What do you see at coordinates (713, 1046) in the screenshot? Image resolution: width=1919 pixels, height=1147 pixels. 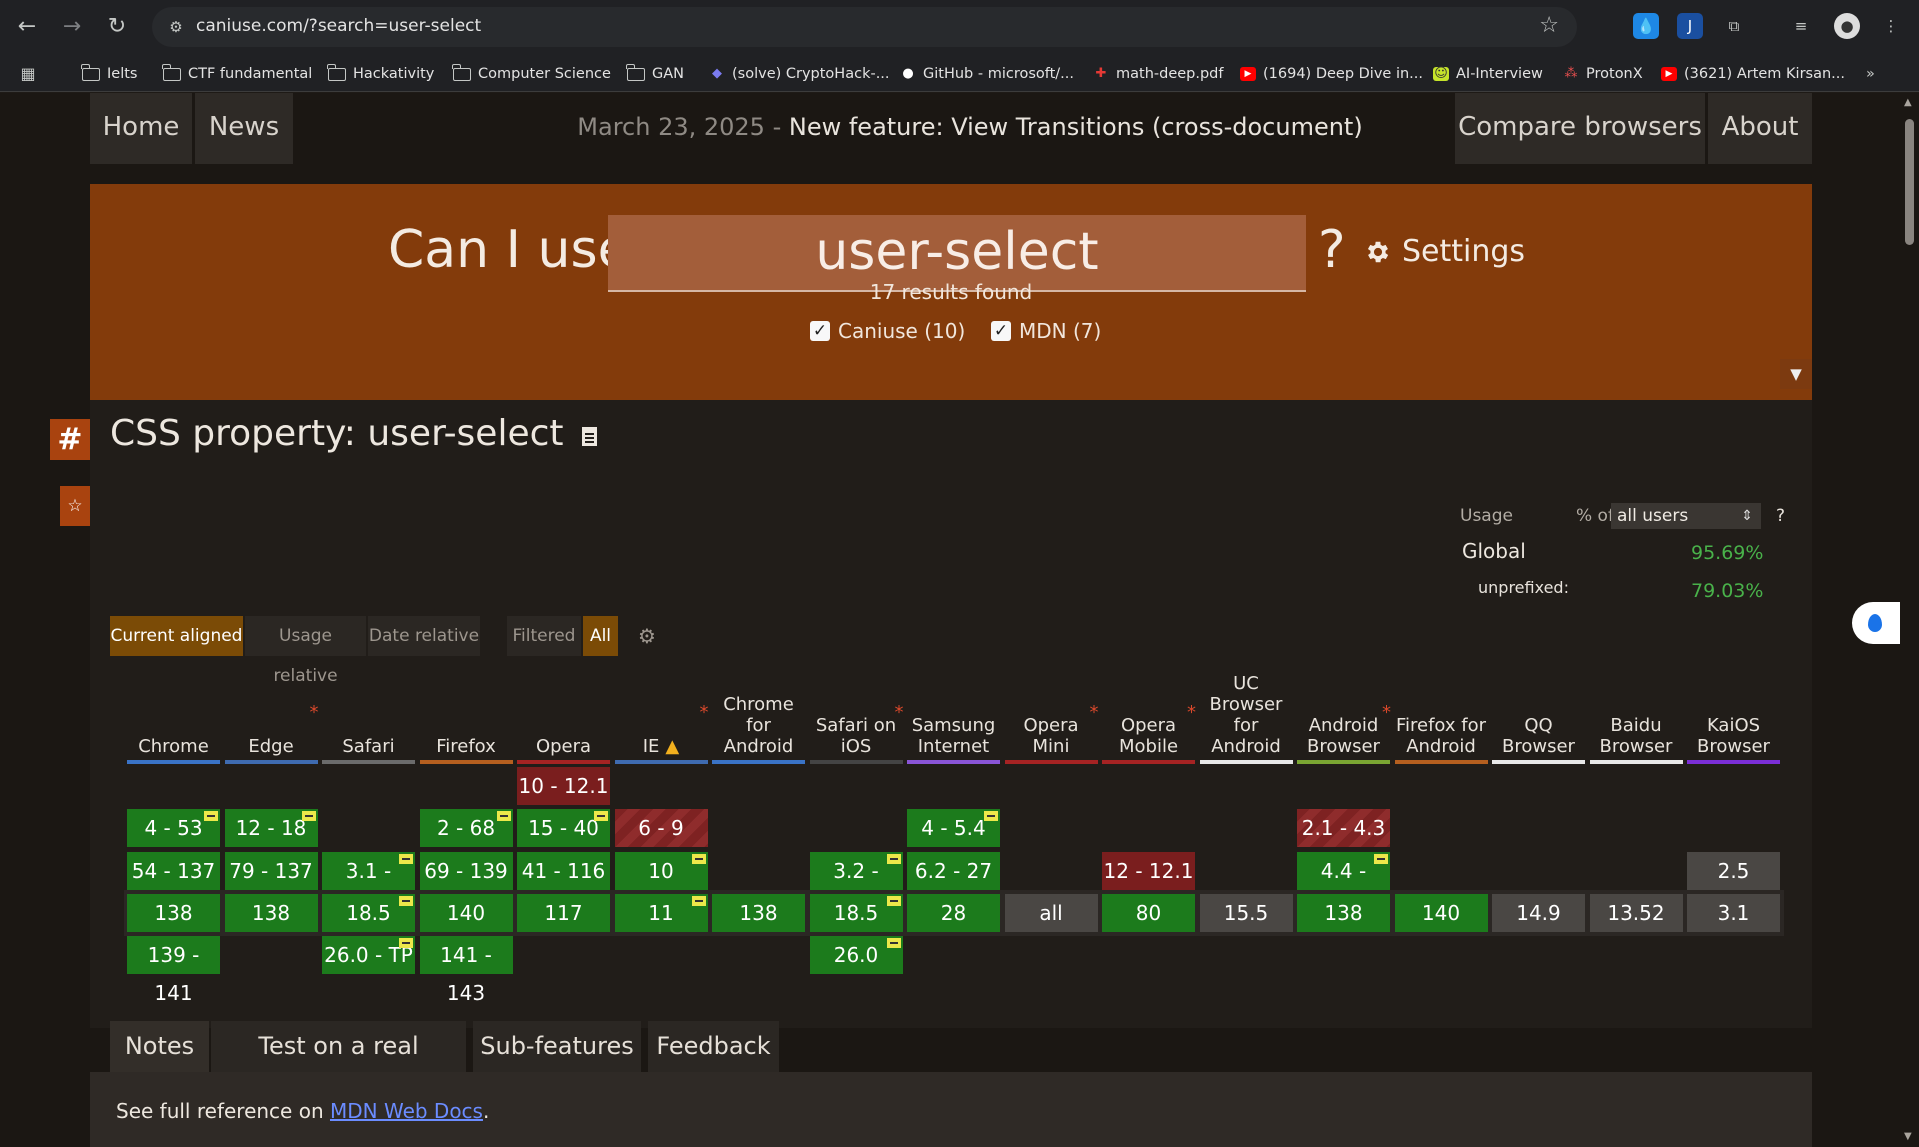 I see `tab-feedback: Feedback` at bounding box center [713, 1046].